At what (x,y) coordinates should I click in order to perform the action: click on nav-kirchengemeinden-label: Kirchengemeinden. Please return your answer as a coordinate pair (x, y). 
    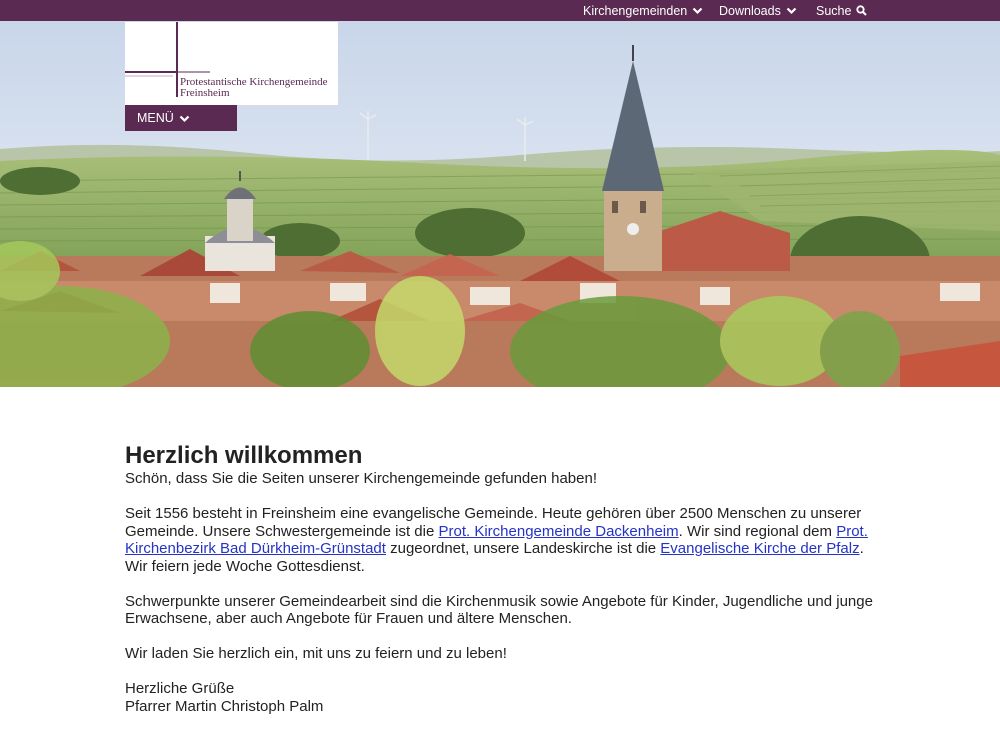
    Looking at the image, I should click on (635, 10).